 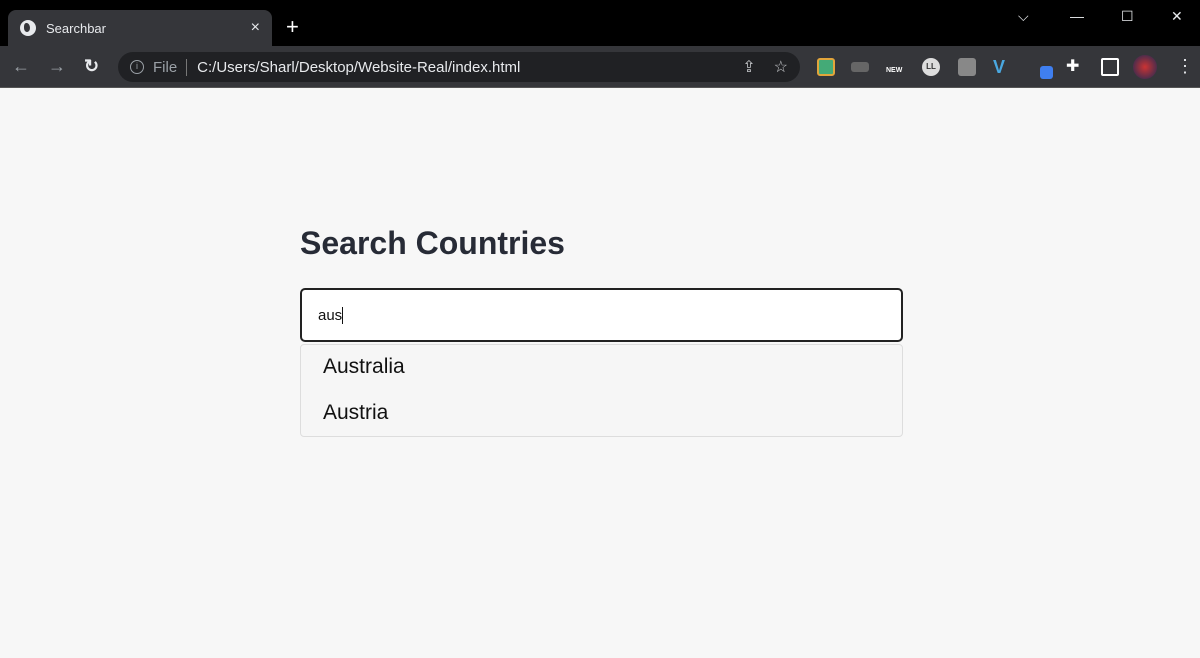 What do you see at coordinates (895, 67) in the screenshot?
I see `new-ext-icon: NEW` at bounding box center [895, 67].